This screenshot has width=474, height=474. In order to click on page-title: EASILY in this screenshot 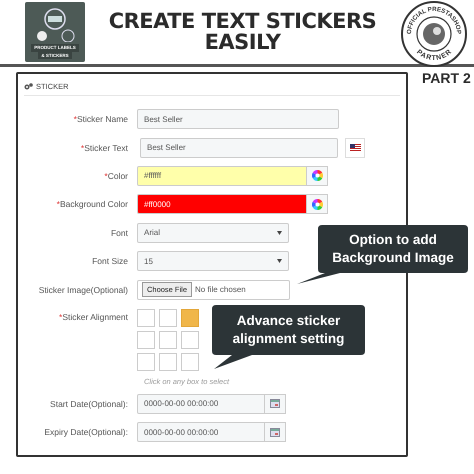, I will do `click(242, 42)`.